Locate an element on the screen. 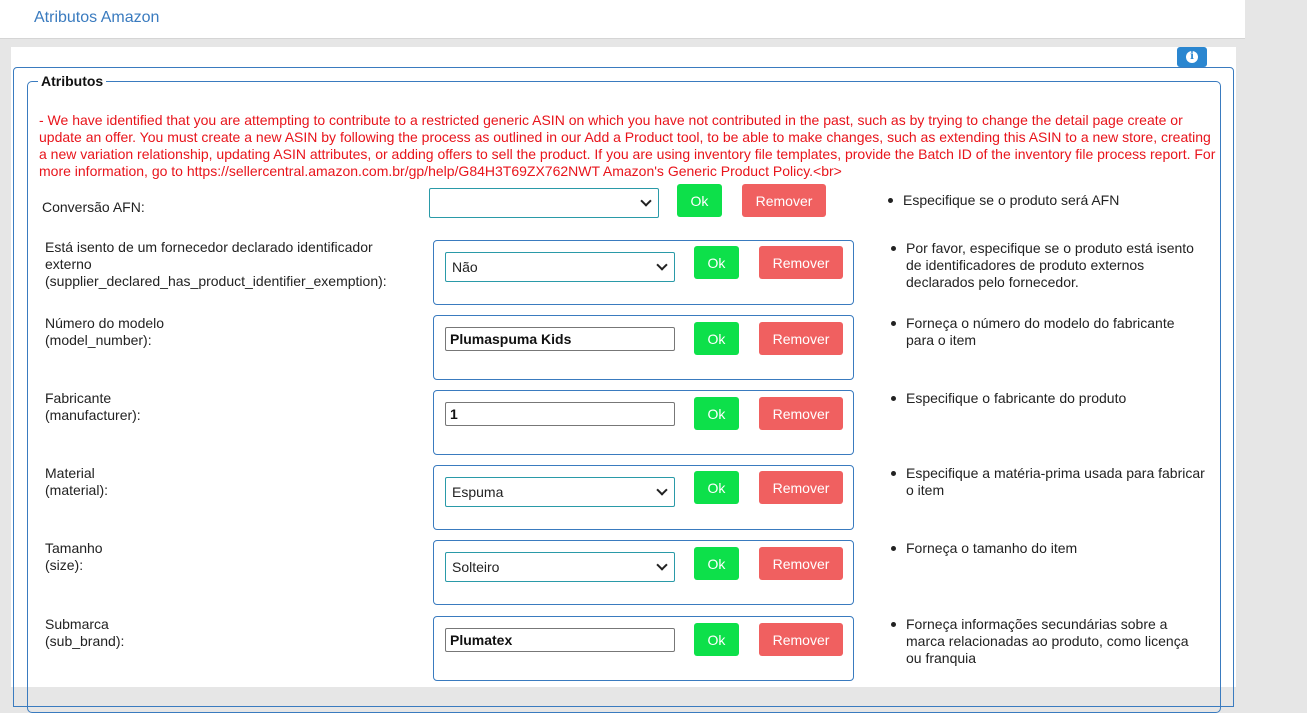 The width and height of the screenshot is (1307, 713). info-button: i is located at coordinates (1192, 57).